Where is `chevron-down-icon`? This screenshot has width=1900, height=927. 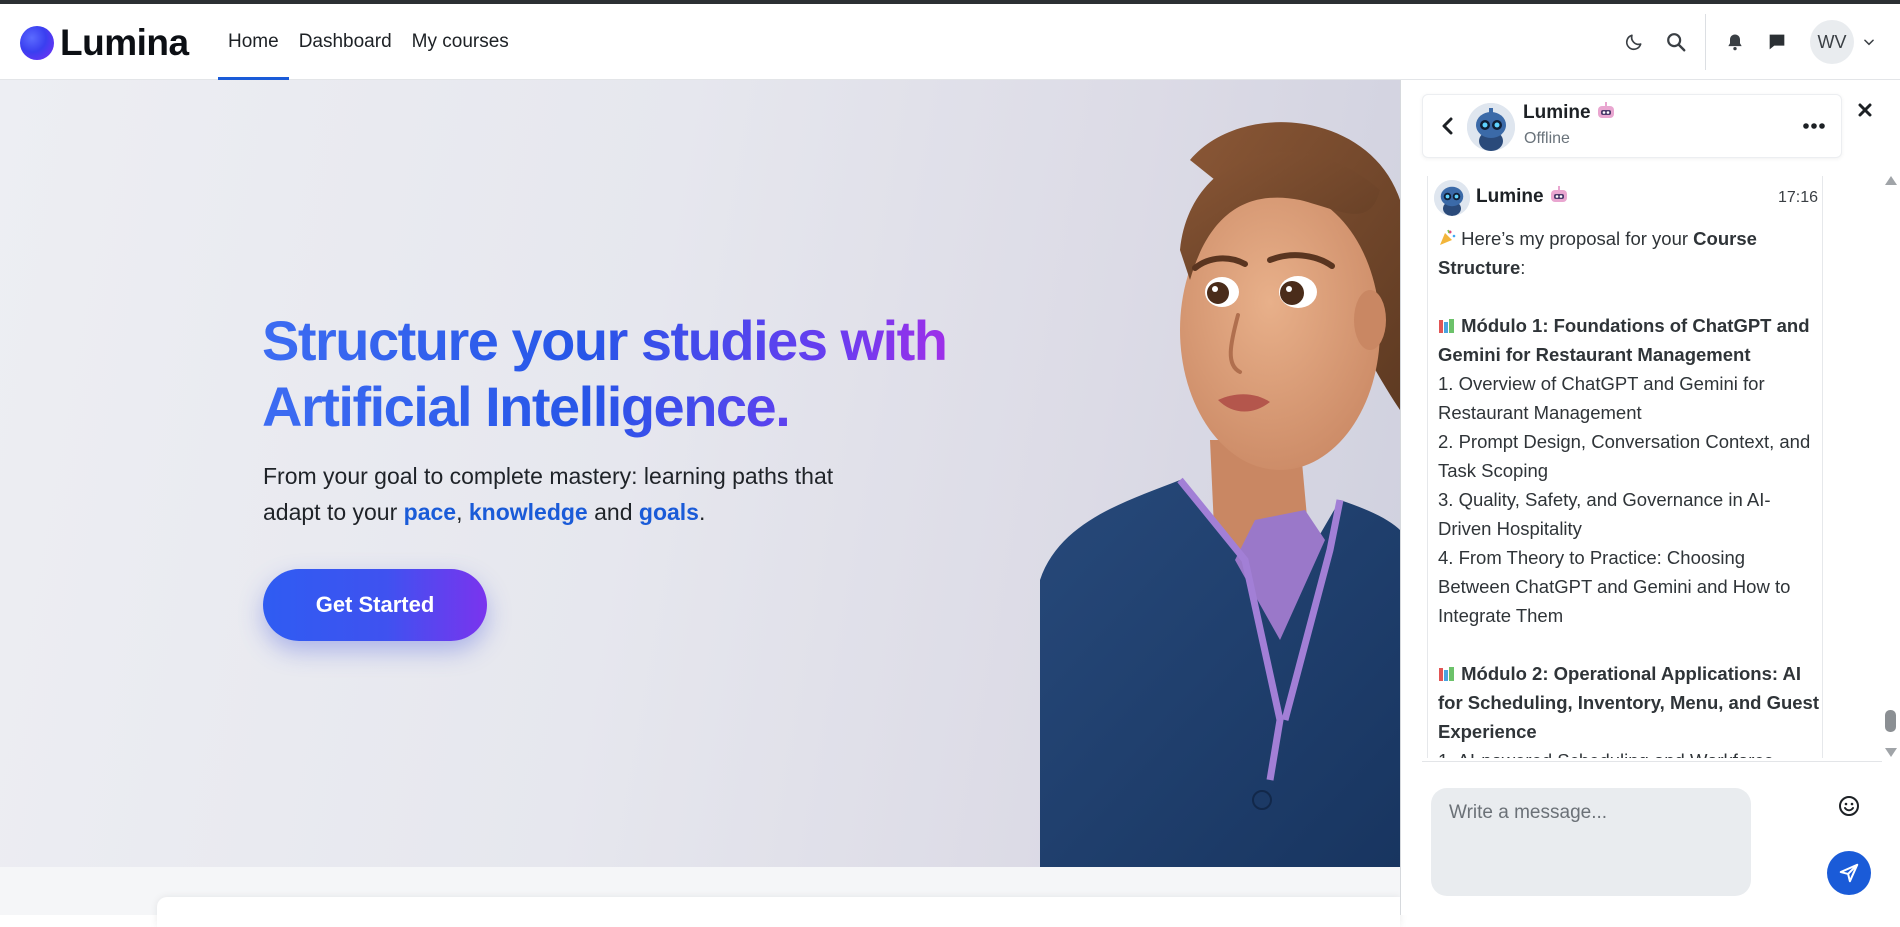
chevron-down-icon is located at coordinates (1869, 42).